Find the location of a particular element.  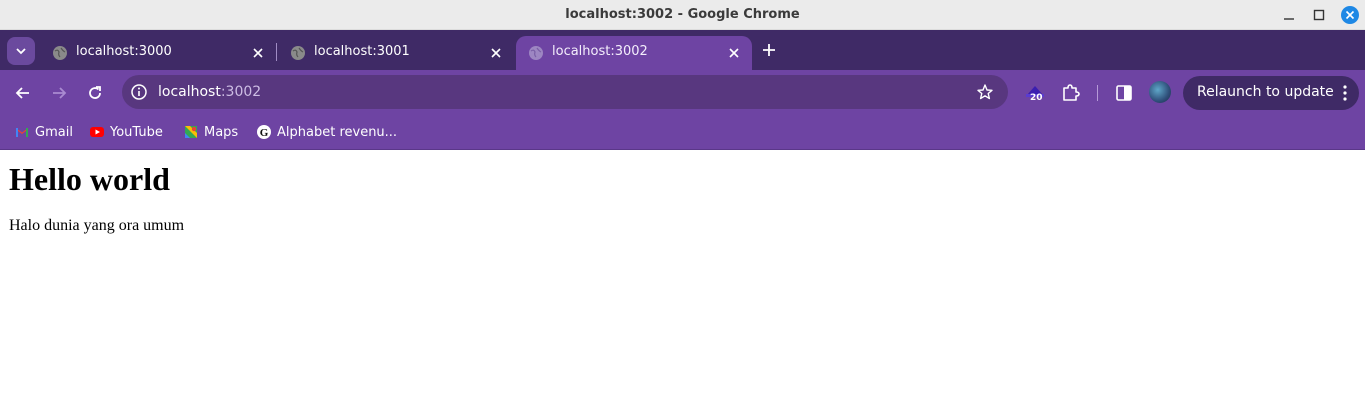

window-title: localhost:3002 - Google Chrome is located at coordinates (682, 14).